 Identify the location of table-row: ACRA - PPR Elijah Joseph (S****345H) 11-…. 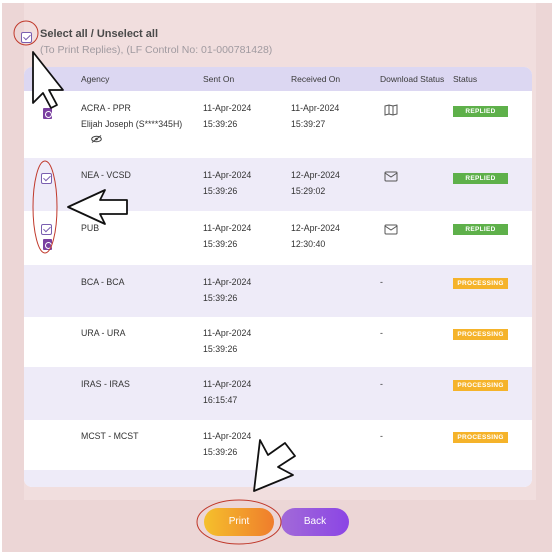
(278, 124).